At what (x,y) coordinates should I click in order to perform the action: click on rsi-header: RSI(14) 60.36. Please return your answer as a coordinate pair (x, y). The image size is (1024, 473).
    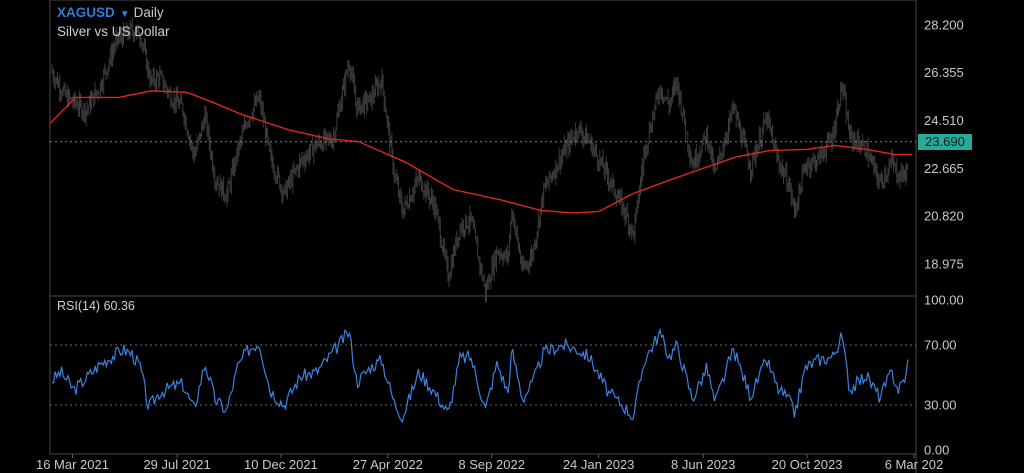
    Looking at the image, I should click on (96, 306).